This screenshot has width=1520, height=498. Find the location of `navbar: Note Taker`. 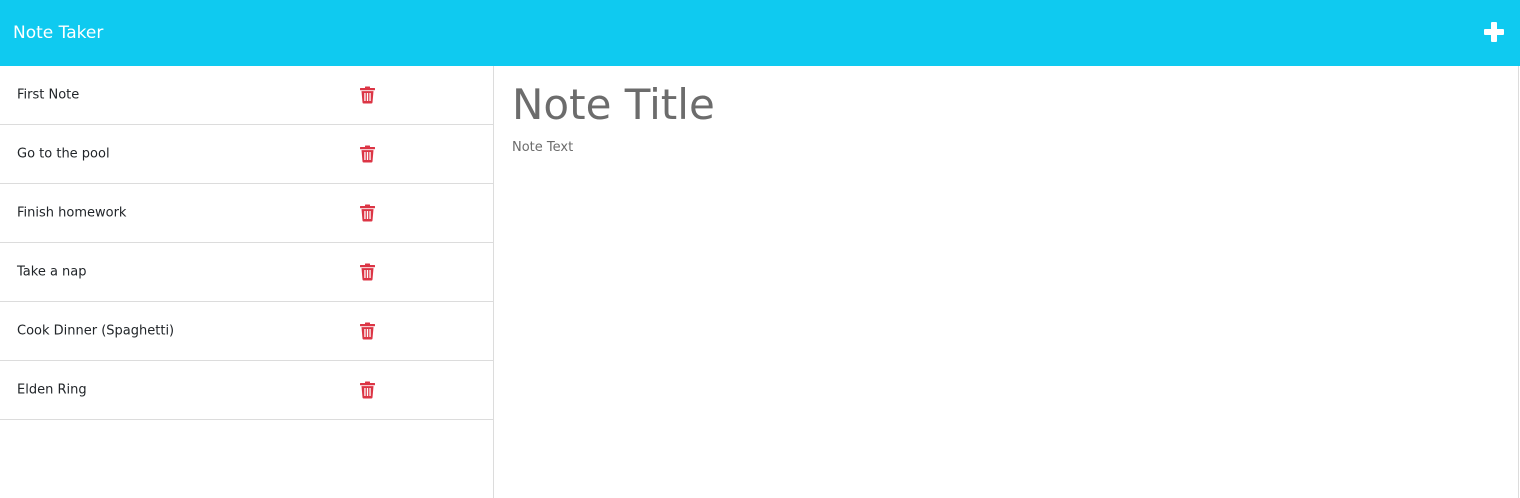

navbar: Note Taker is located at coordinates (760, 33).